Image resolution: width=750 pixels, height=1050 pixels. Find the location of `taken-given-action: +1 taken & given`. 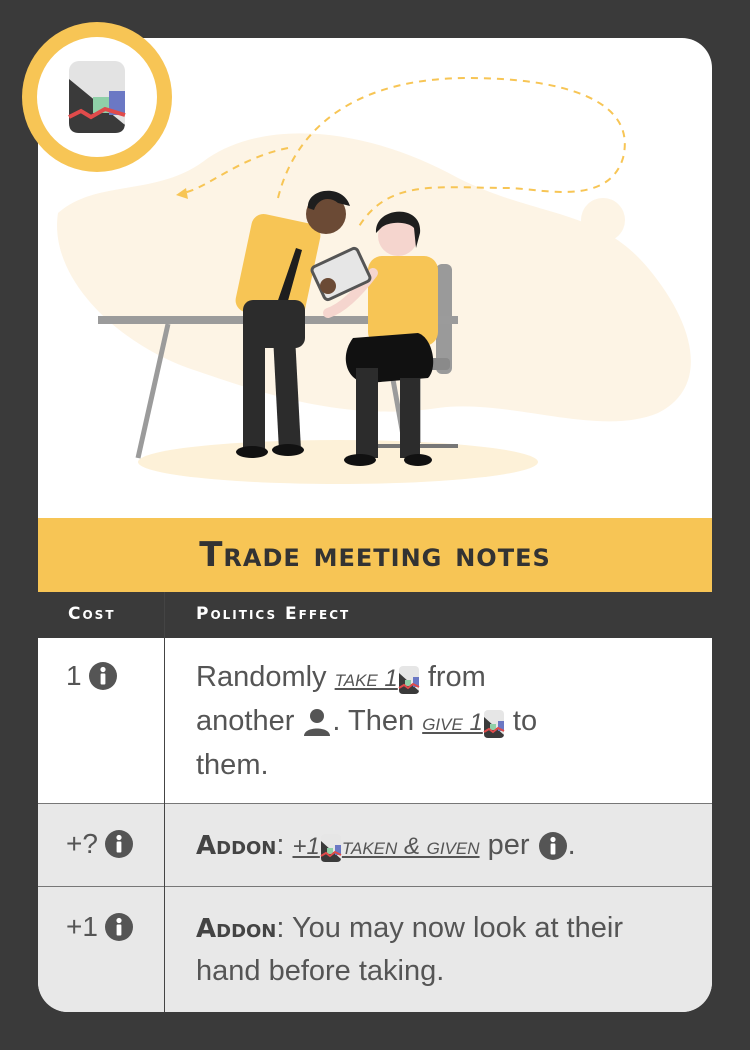

taken-given-action: +1 taken & given is located at coordinates (386, 848).